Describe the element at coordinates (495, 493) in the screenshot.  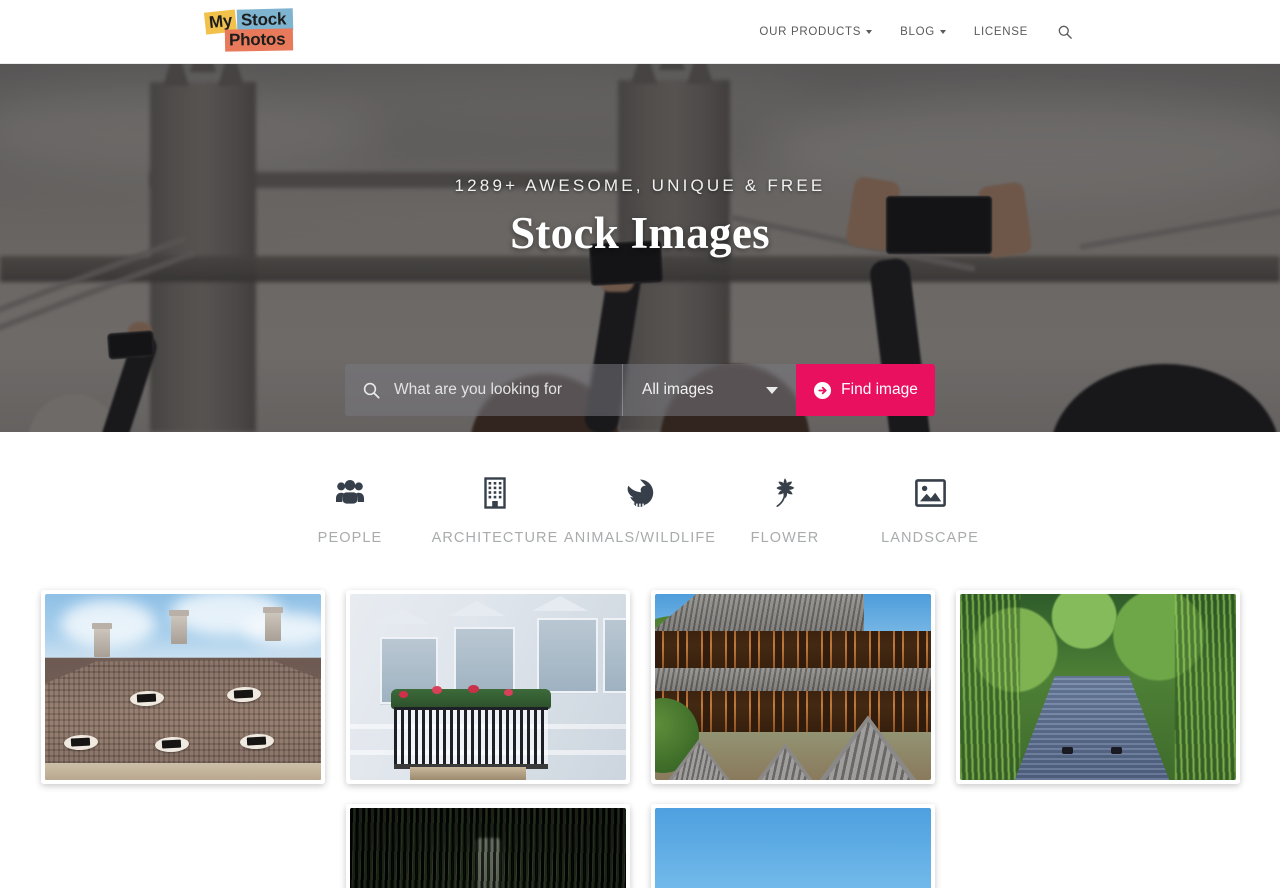
I see `building-icon` at that location.